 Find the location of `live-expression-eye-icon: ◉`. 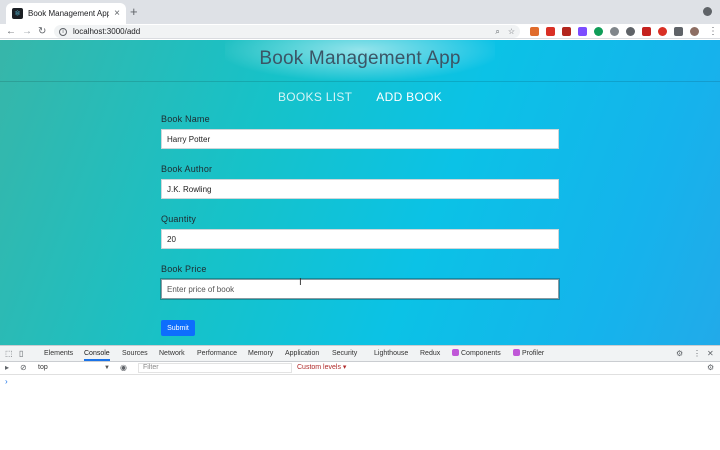

live-expression-eye-icon: ◉ is located at coordinates (123, 367).